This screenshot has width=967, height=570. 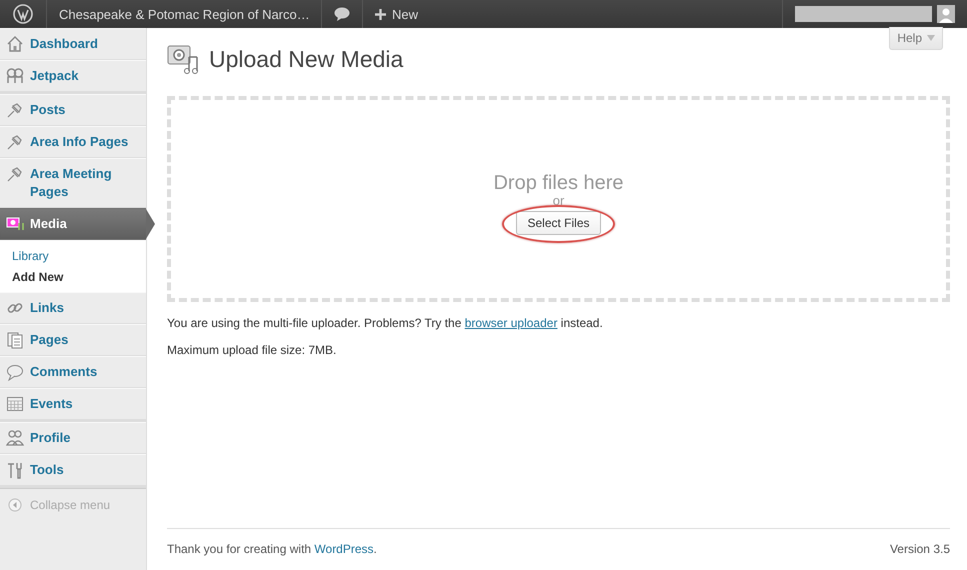 I want to click on or-label: or, so click(x=558, y=200).